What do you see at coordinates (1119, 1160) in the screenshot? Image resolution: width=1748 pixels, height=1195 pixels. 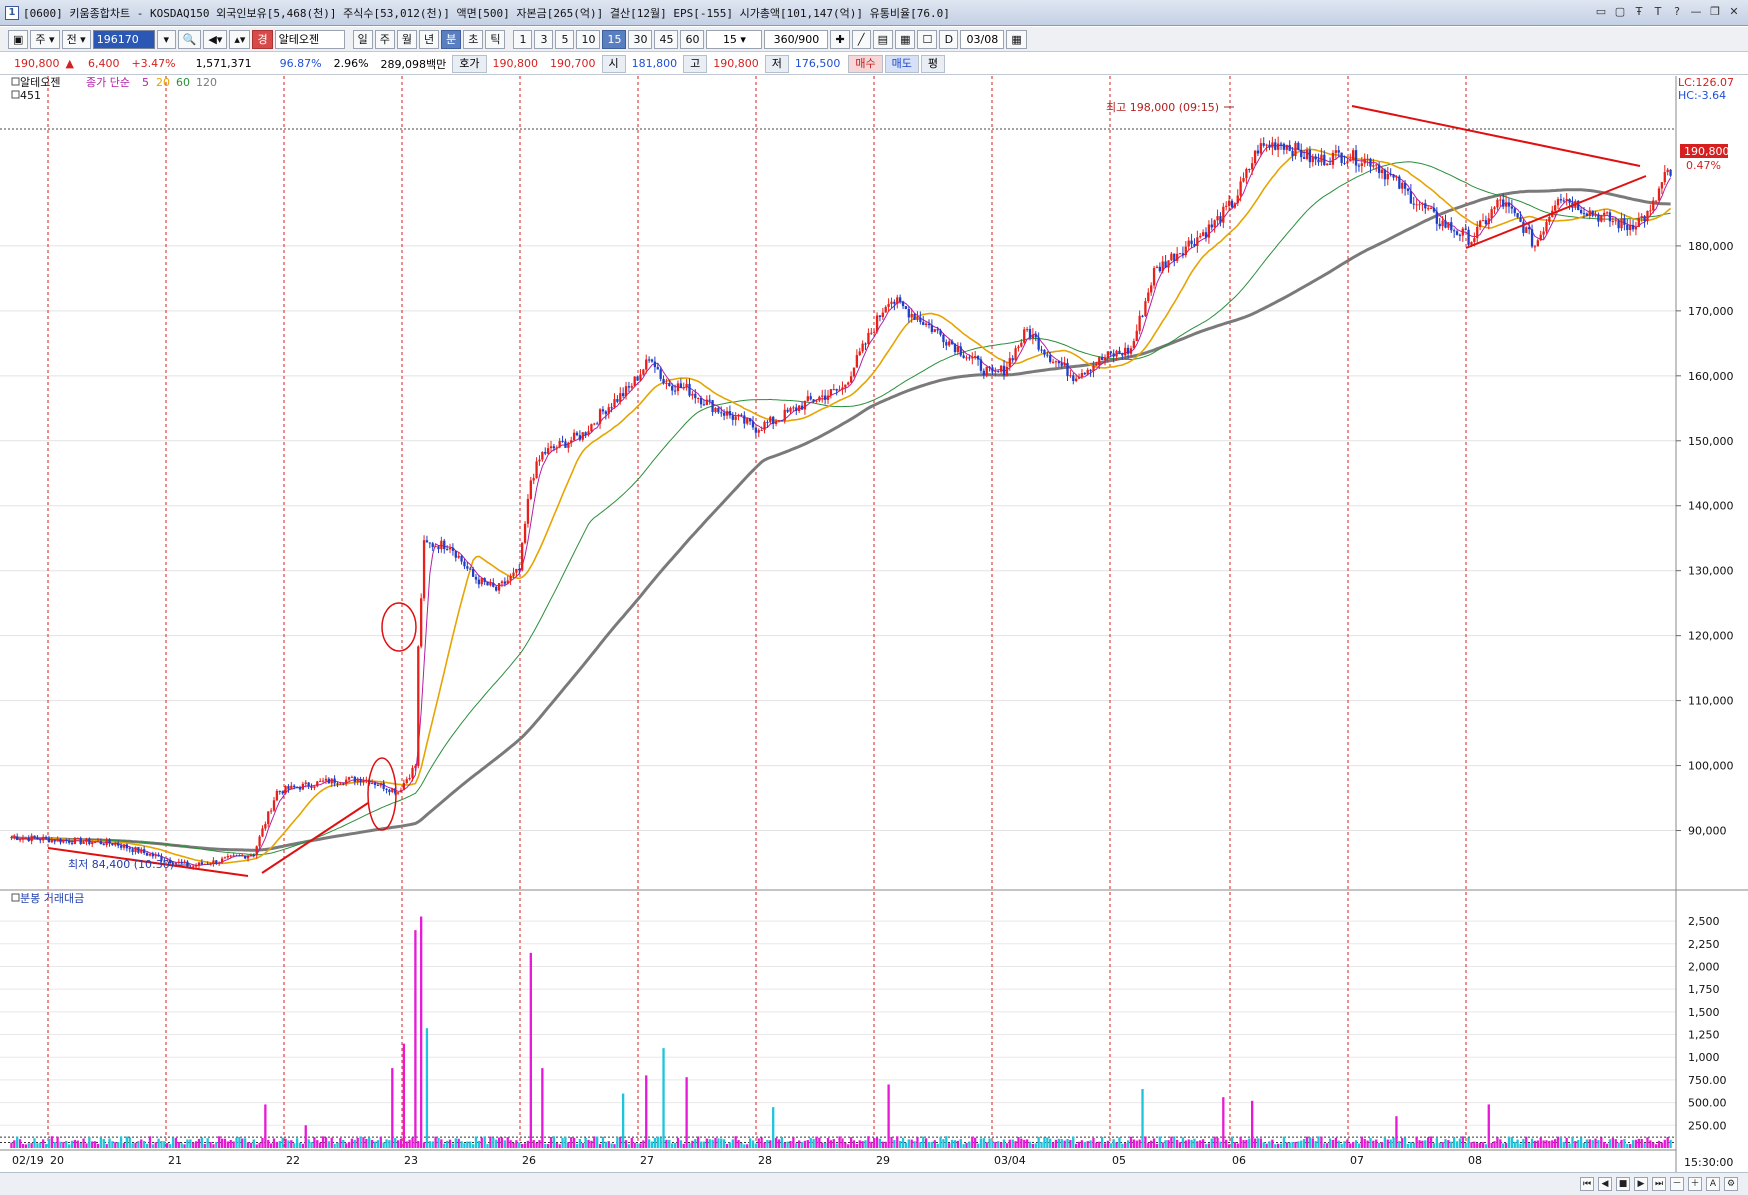 I see `x-axis-label: 05` at bounding box center [1119, 1160].